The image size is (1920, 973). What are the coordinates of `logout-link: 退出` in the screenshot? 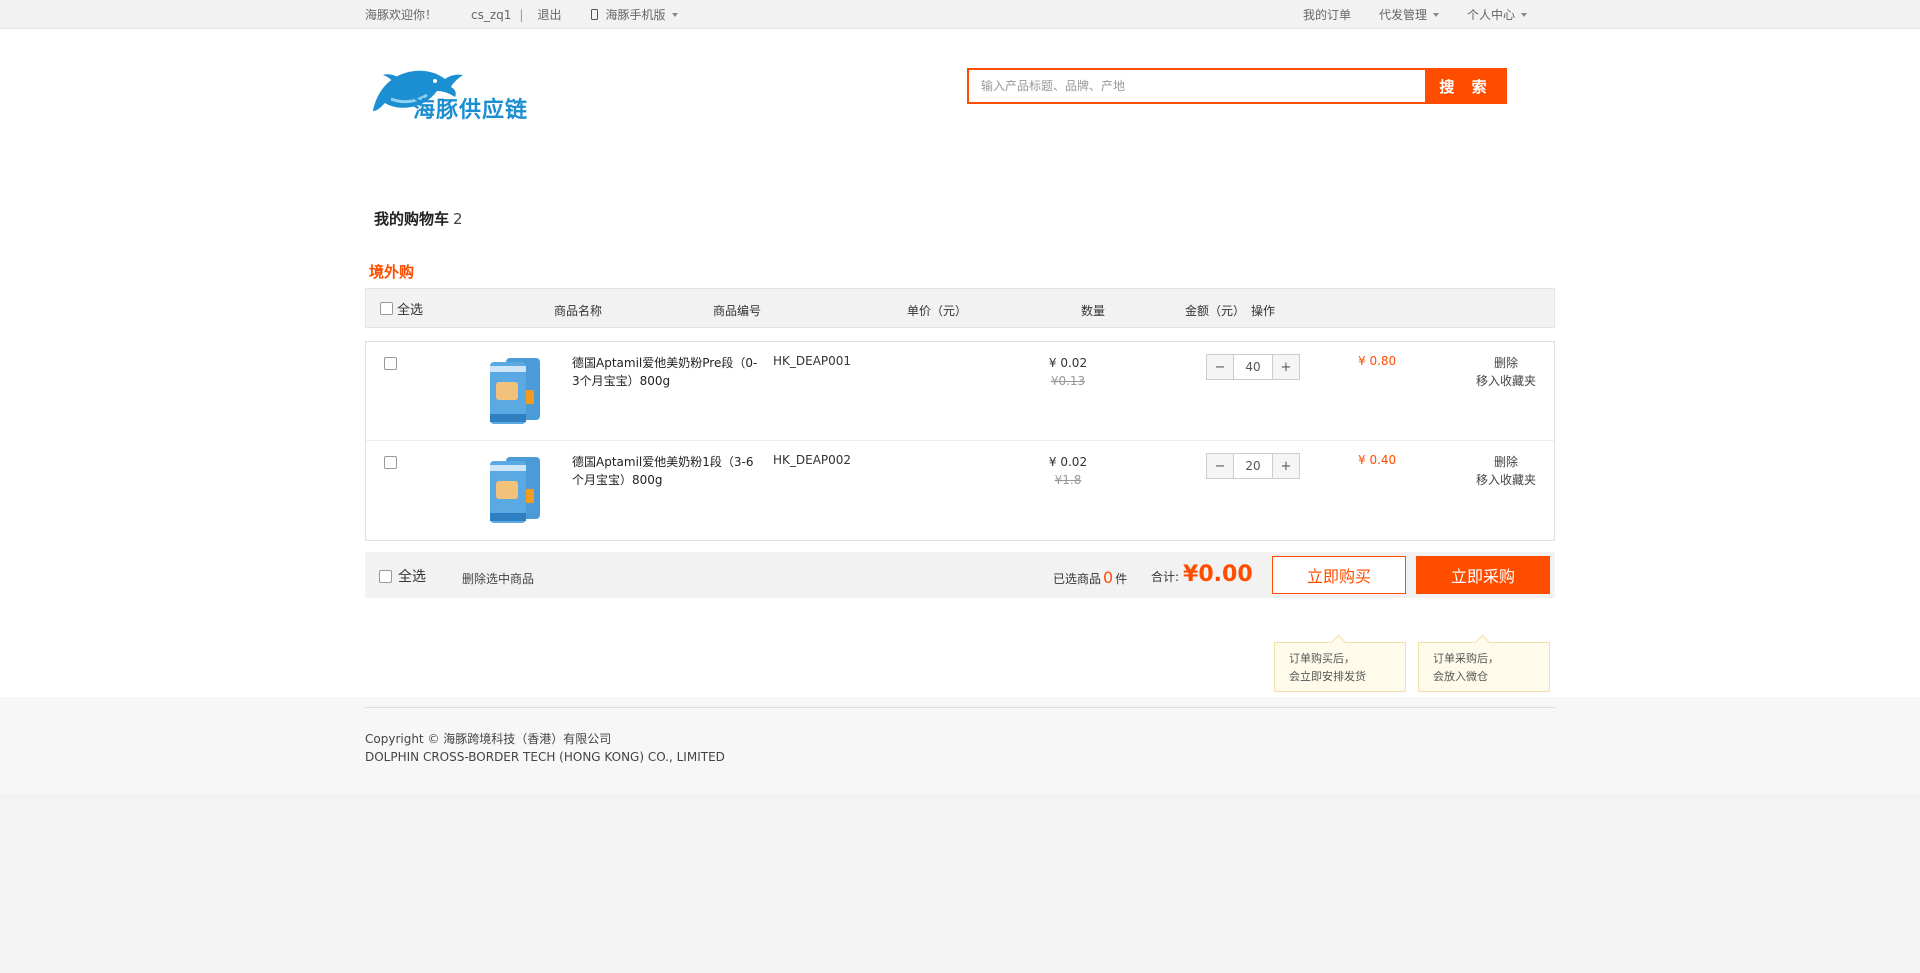 It's located at (549, 14).